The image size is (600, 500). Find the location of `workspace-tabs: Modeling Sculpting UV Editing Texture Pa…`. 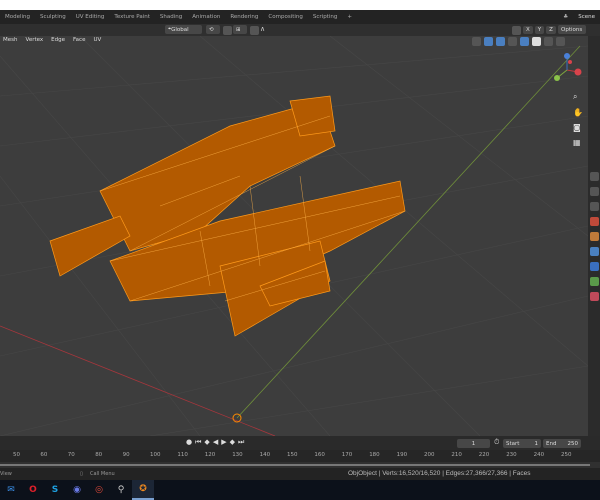

workspace-tabs: Modeling Sculpting UV Editing Texture Pa… is located at coordinates (300, 17).